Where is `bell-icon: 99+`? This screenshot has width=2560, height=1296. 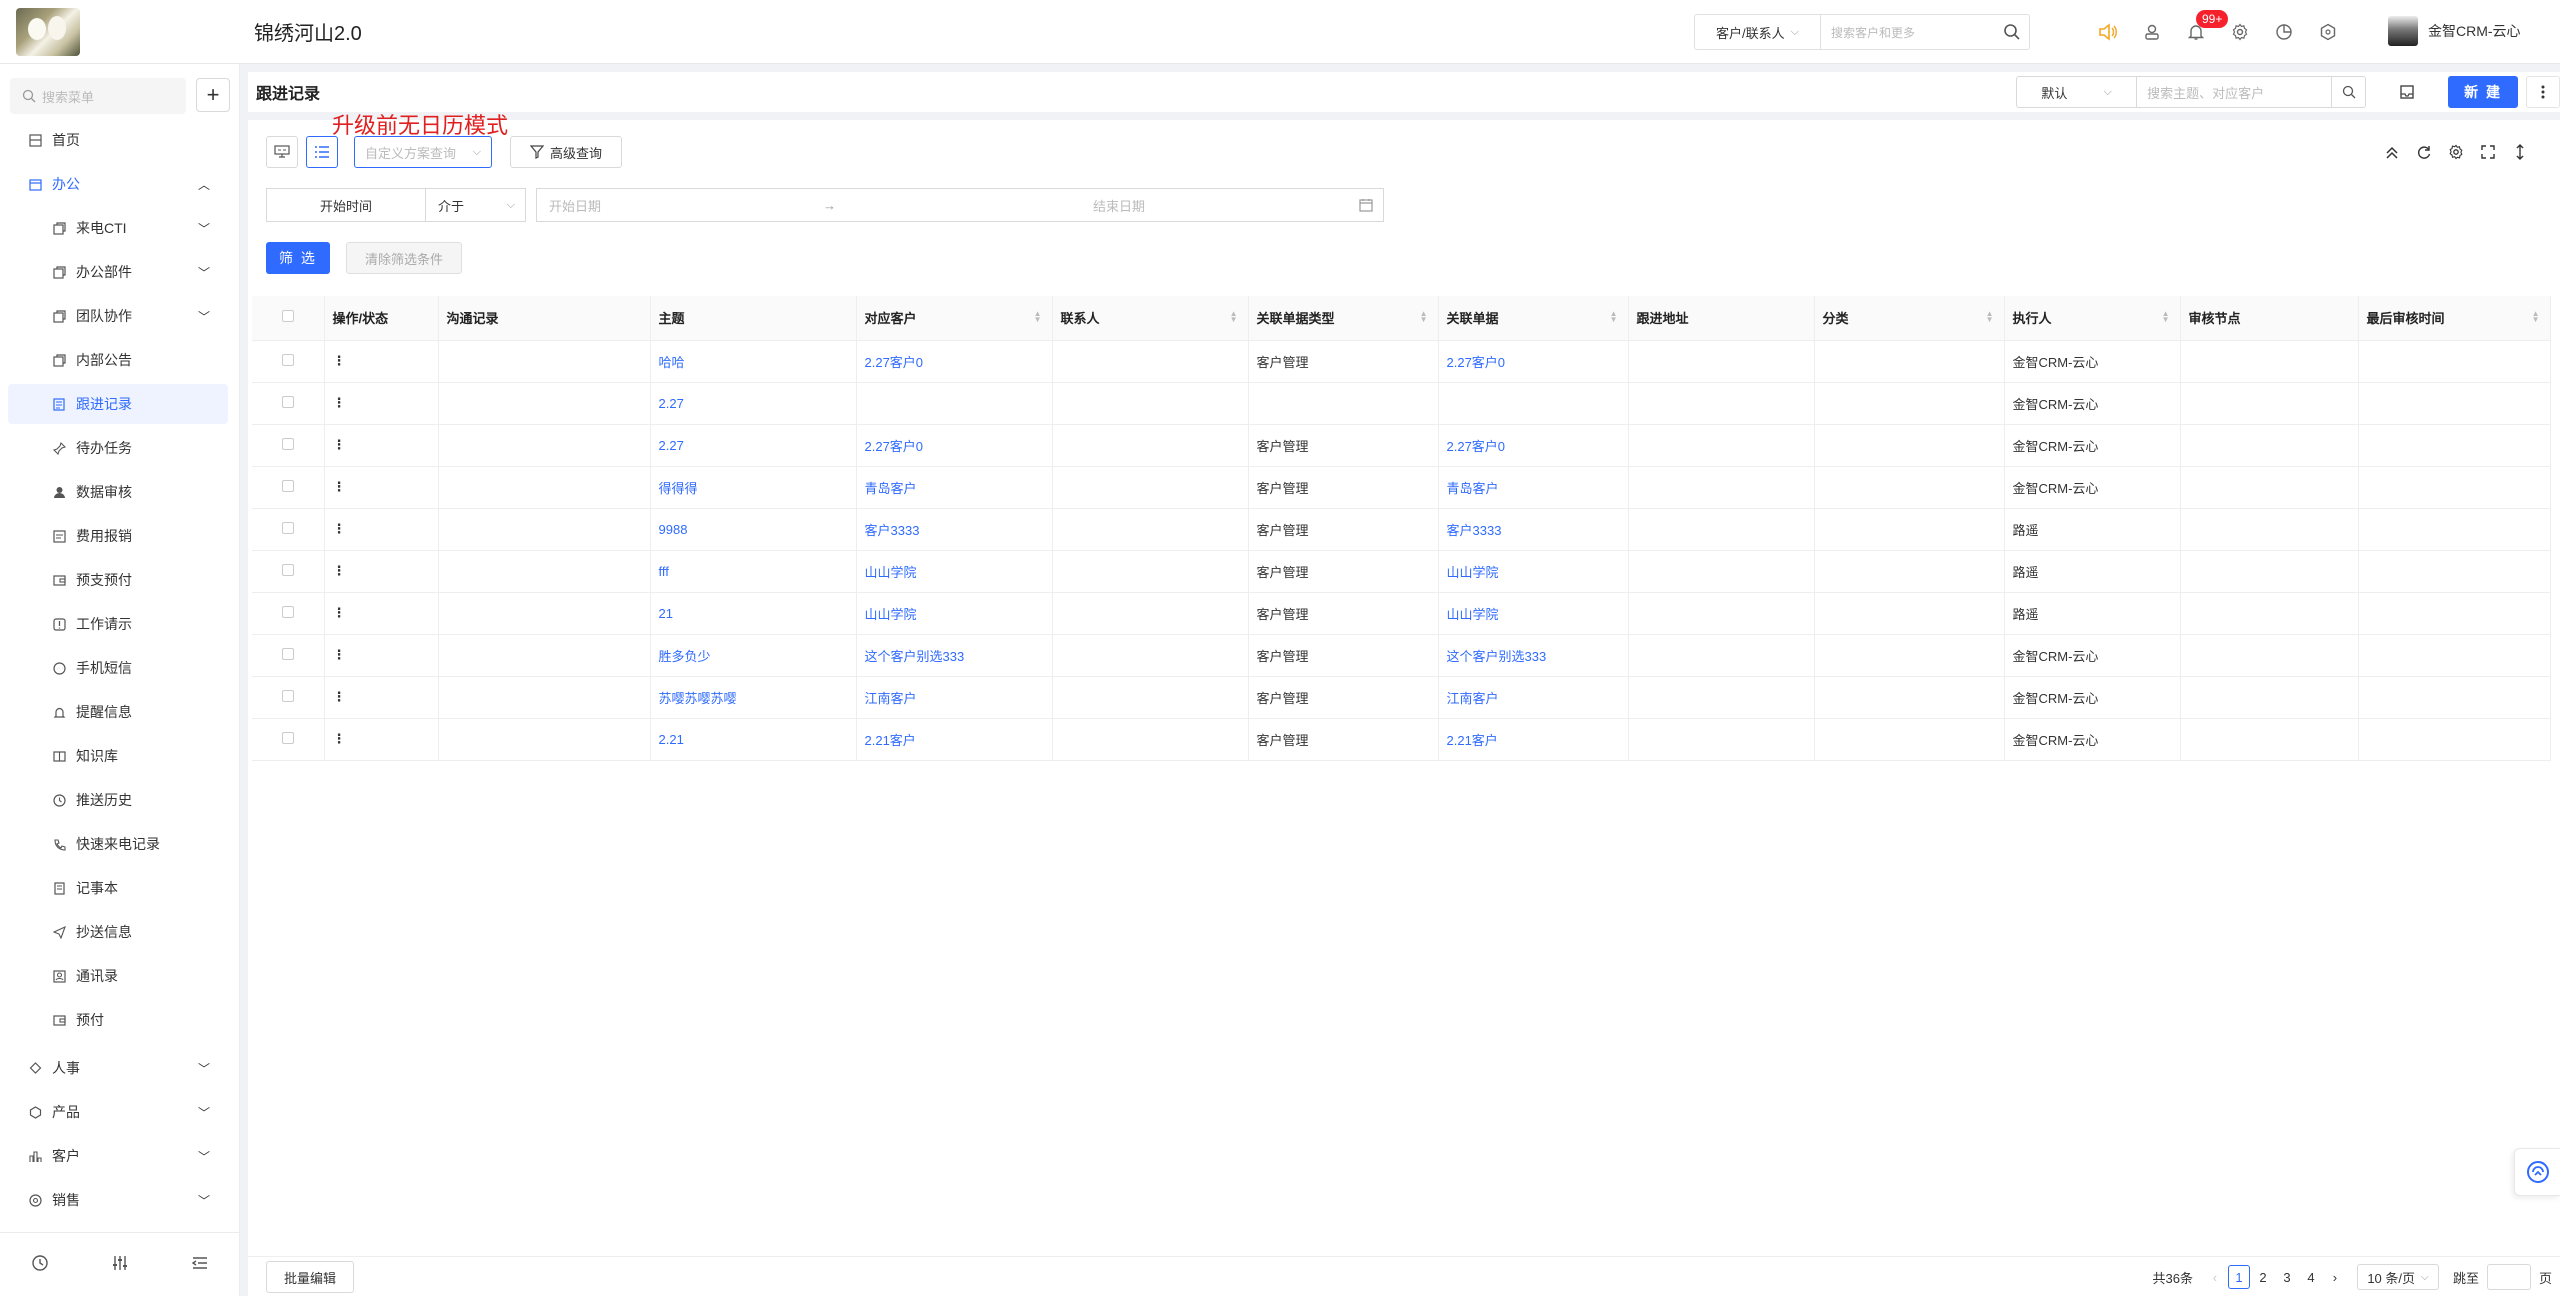
bell-icon: 99+ is located at coordinates (2201, 29).